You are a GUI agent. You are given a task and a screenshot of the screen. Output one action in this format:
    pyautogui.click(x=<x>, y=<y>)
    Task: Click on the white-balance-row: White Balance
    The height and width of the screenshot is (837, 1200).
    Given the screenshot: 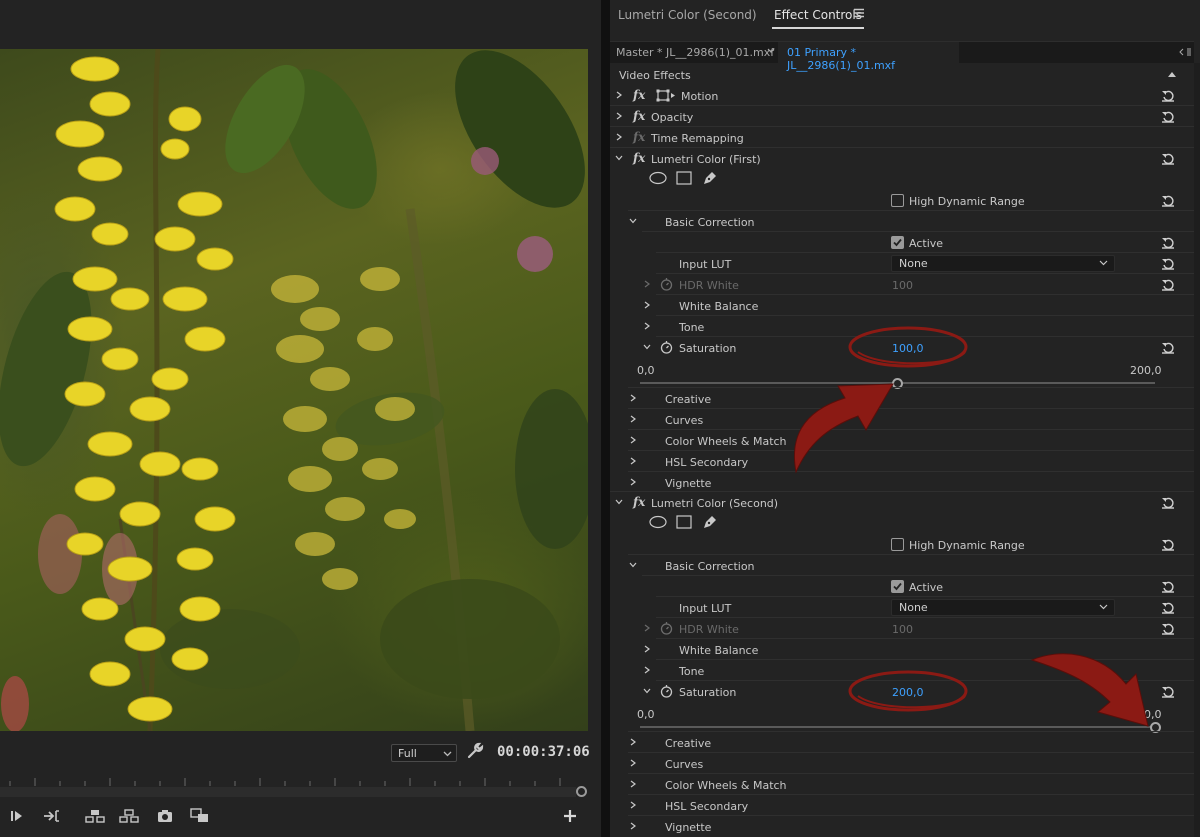 What is the action you would take?
    pyautogui.click(x=902, y=305)
    